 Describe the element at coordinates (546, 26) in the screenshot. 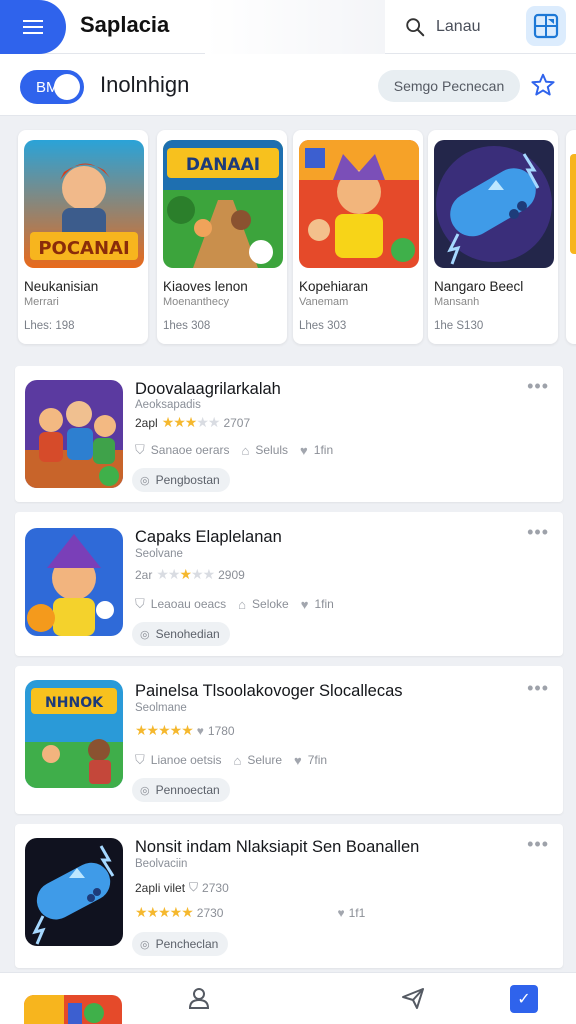

I see `grid-button` at that location.